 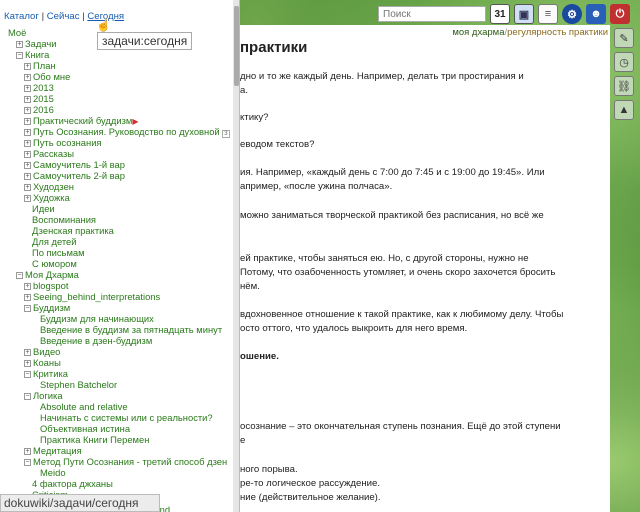 I want to click on tree-item-label: Худодзен, so click(x=53, y=186).